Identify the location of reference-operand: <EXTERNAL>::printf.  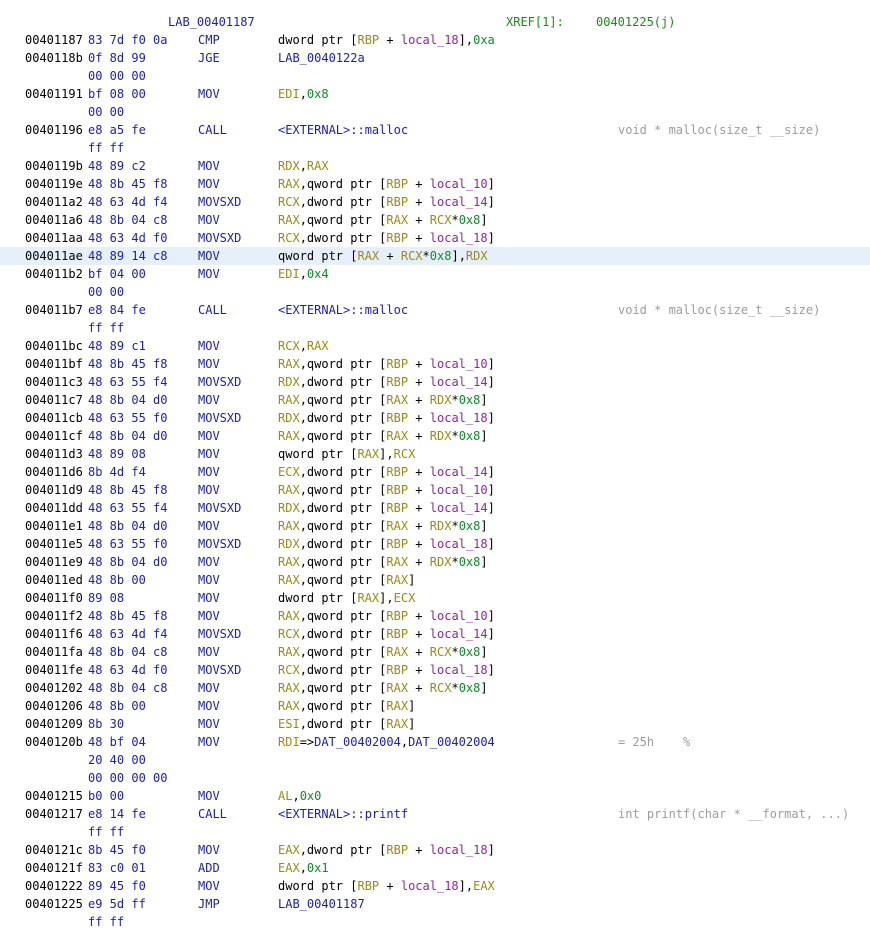
(343, 814).